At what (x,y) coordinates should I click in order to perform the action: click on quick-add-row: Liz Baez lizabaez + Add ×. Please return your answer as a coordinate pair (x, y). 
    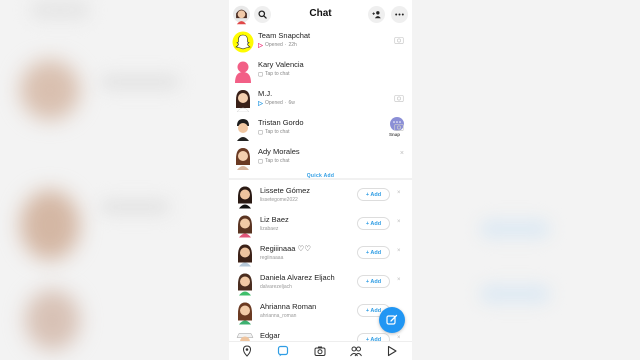
    Looking at the image, I should click on (320, 225).